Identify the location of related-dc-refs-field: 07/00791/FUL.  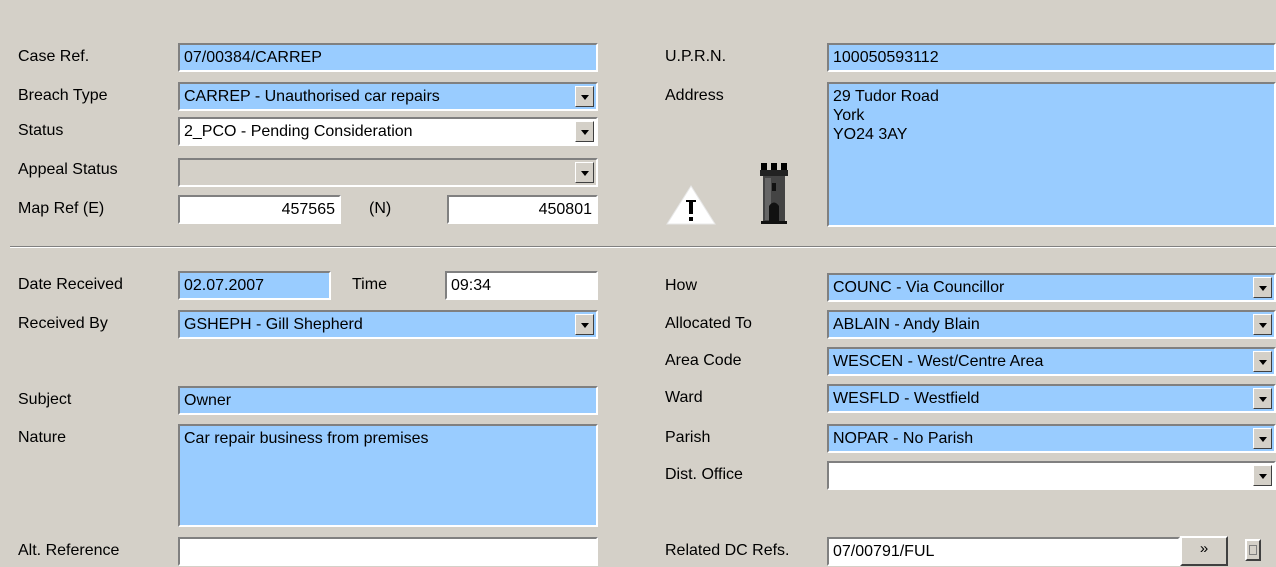
(1003, 551).